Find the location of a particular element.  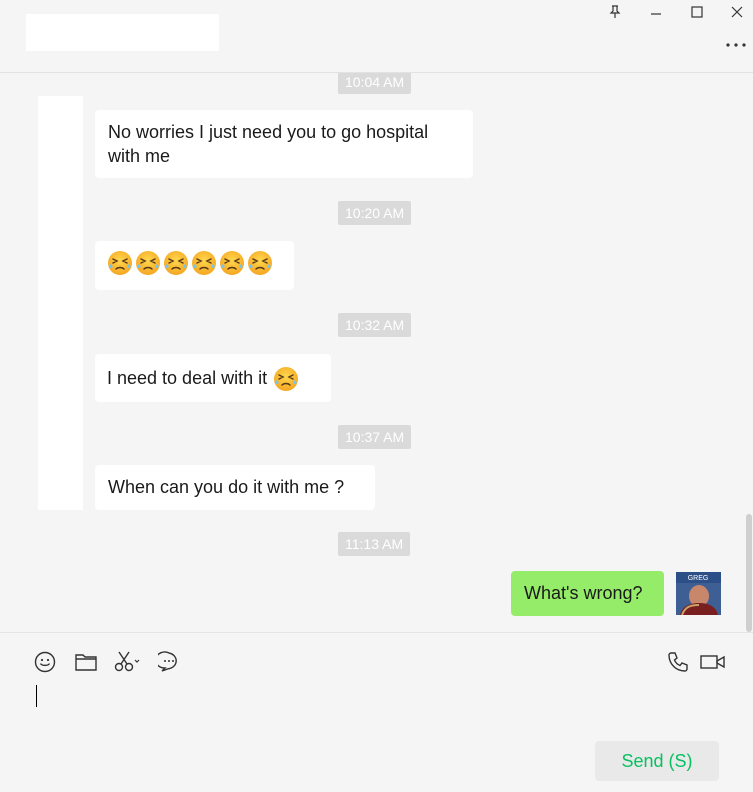

more-options-button is located at coordinates (736, 45).